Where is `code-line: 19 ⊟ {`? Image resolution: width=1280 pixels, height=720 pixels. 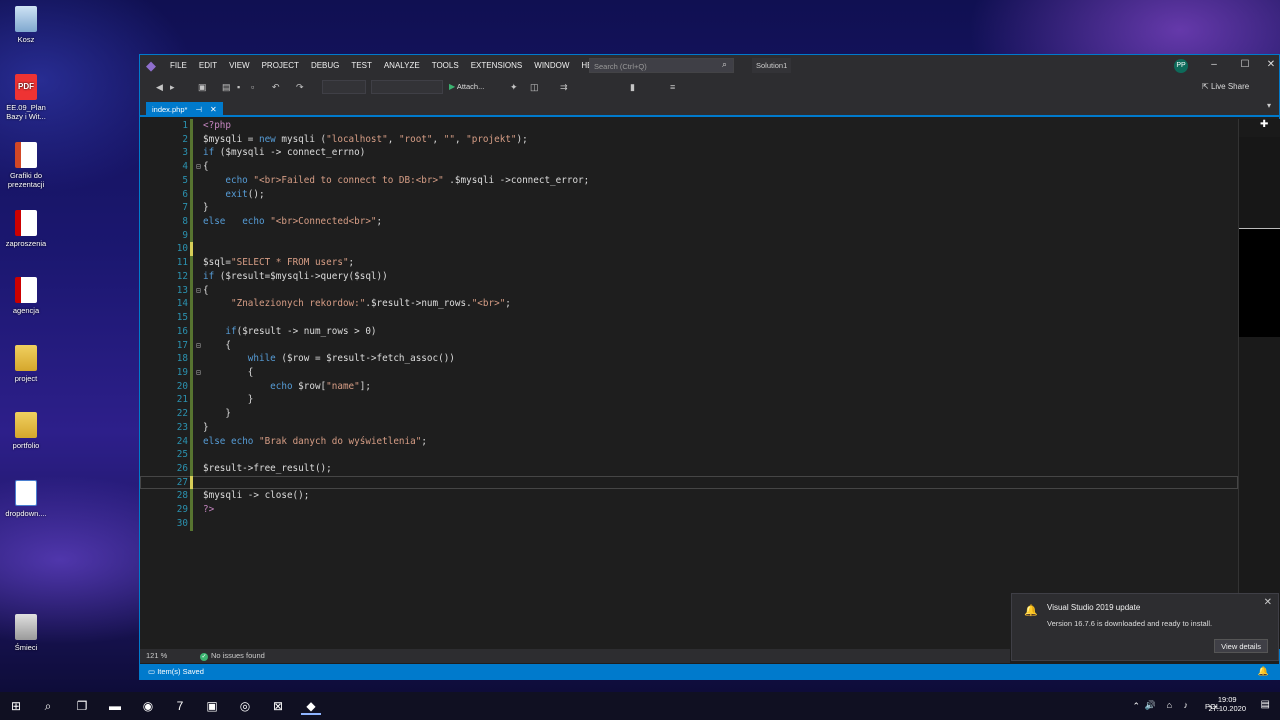 code-line: 19 ⊟ { is located at coordinates (689, 372).